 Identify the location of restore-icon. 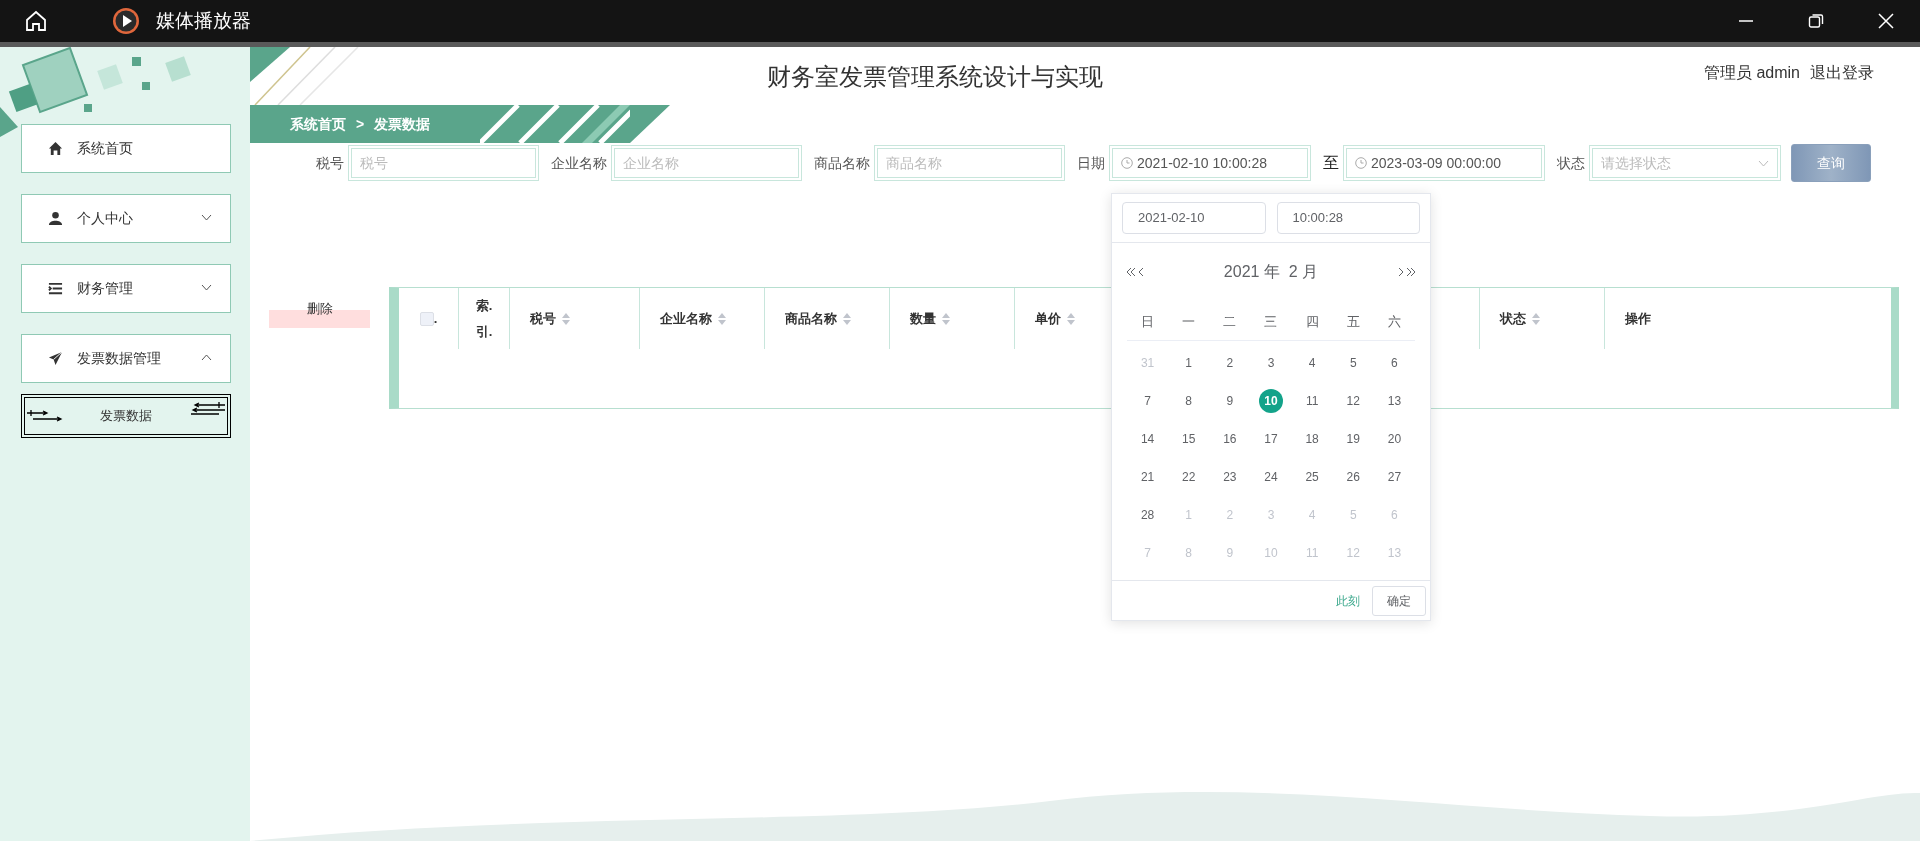
(1816, 21).